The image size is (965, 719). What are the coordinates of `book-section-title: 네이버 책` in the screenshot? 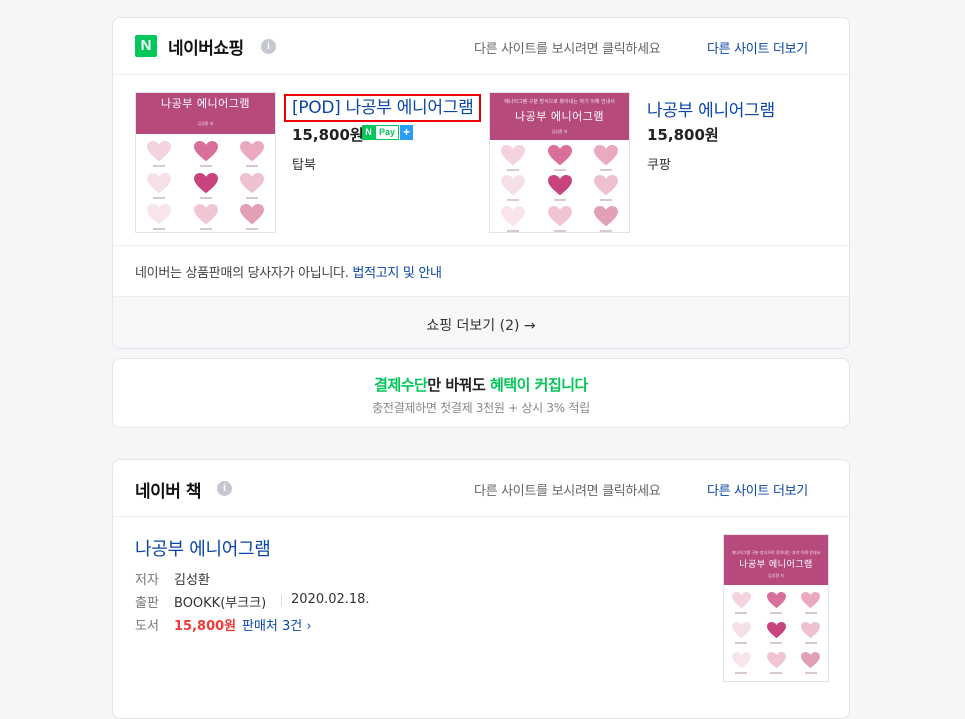 It's located at (168, 492).